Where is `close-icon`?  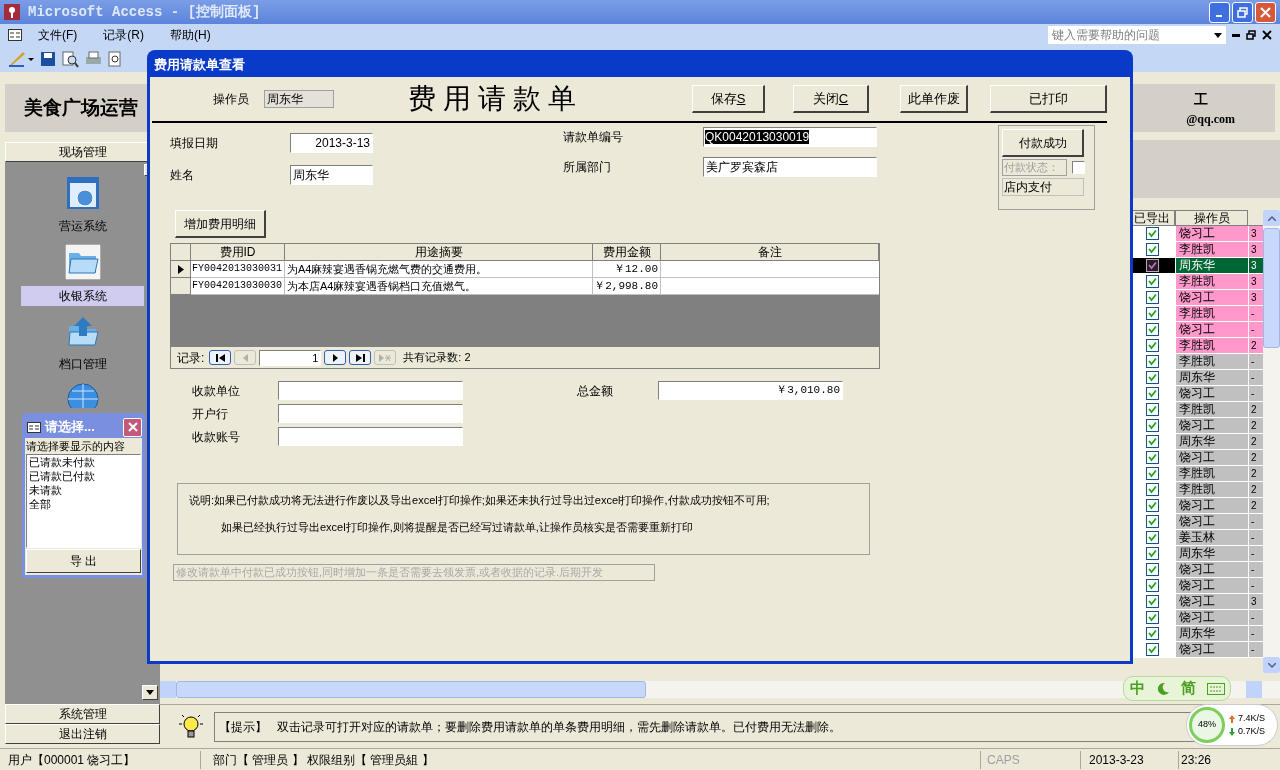 close-icon is located at coordinates (1267, 35).